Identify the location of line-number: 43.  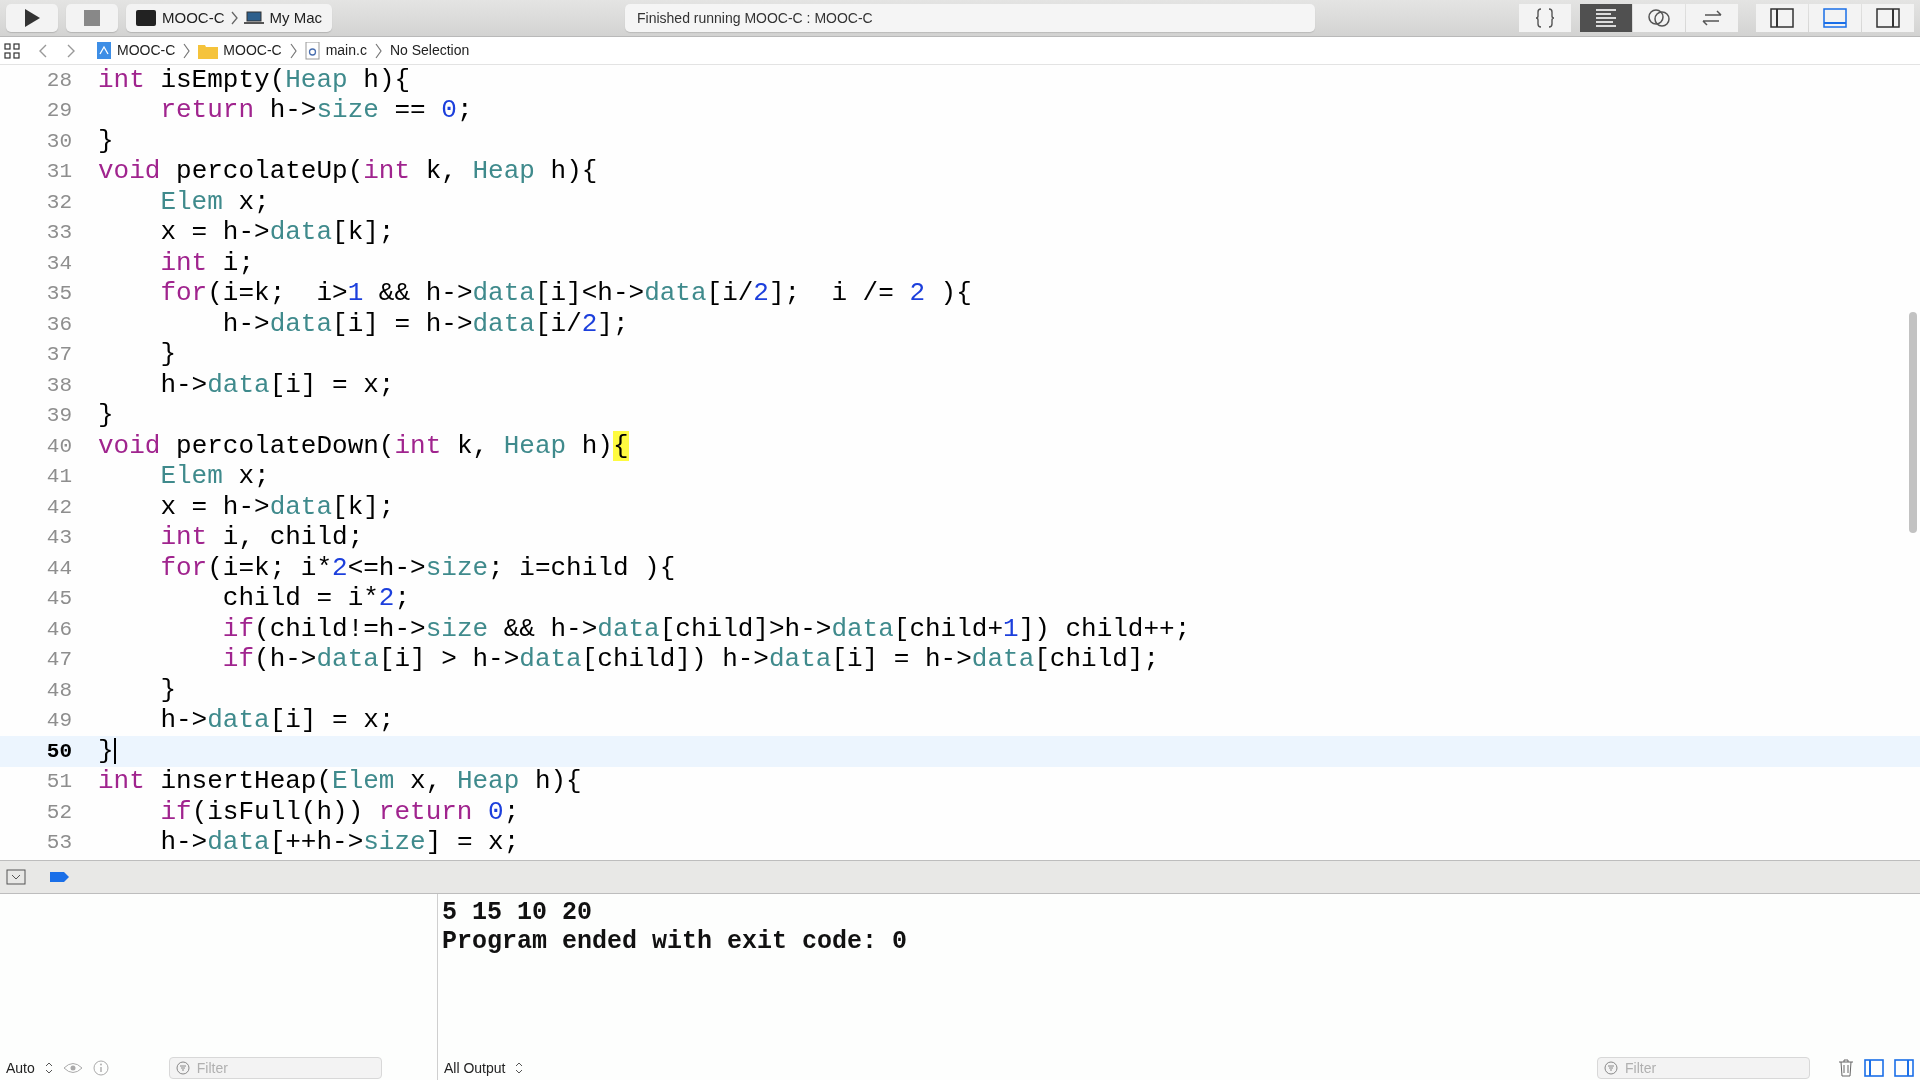
(58, 538).